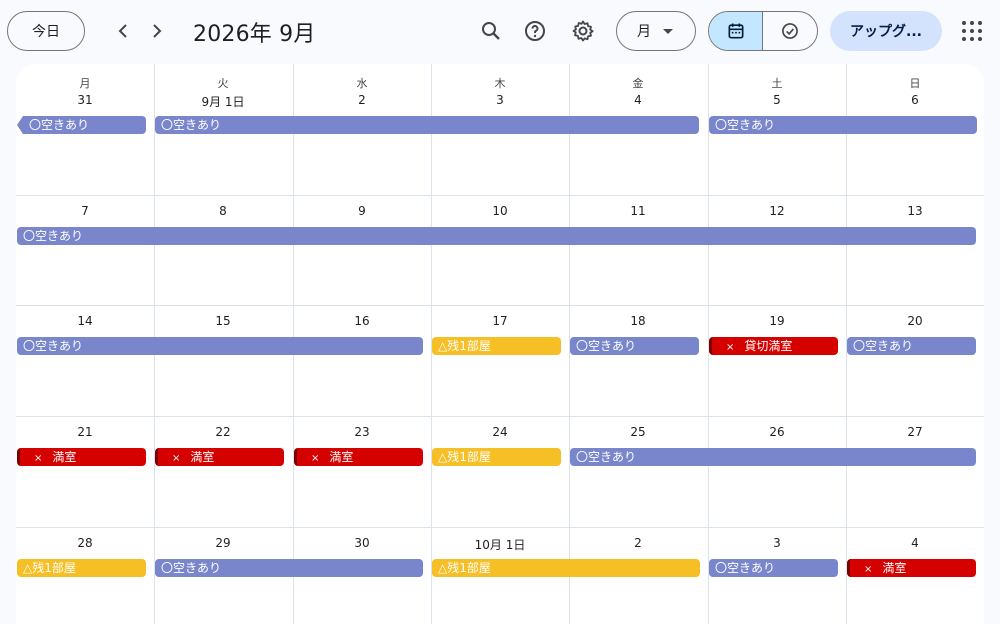  I want to click on day-number: 28, so click(85, 543).